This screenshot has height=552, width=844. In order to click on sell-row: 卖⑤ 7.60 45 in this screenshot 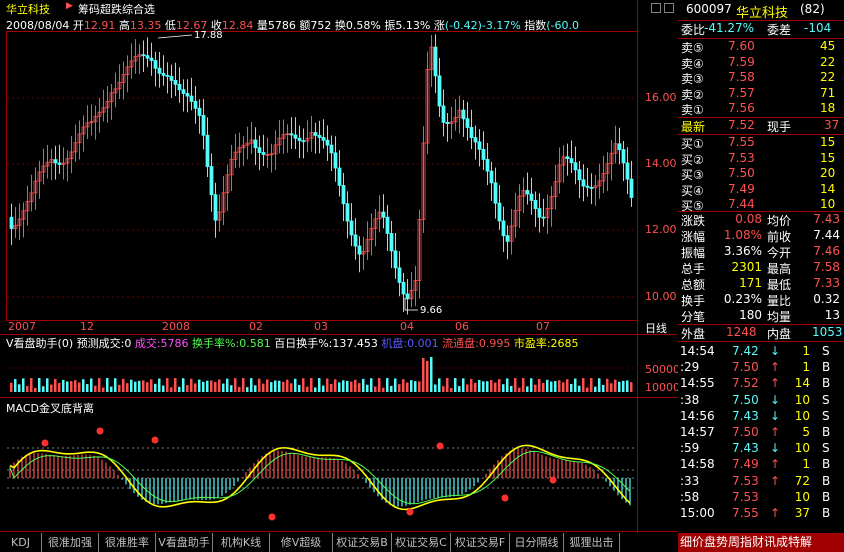, I will do `click(761, 47)`.